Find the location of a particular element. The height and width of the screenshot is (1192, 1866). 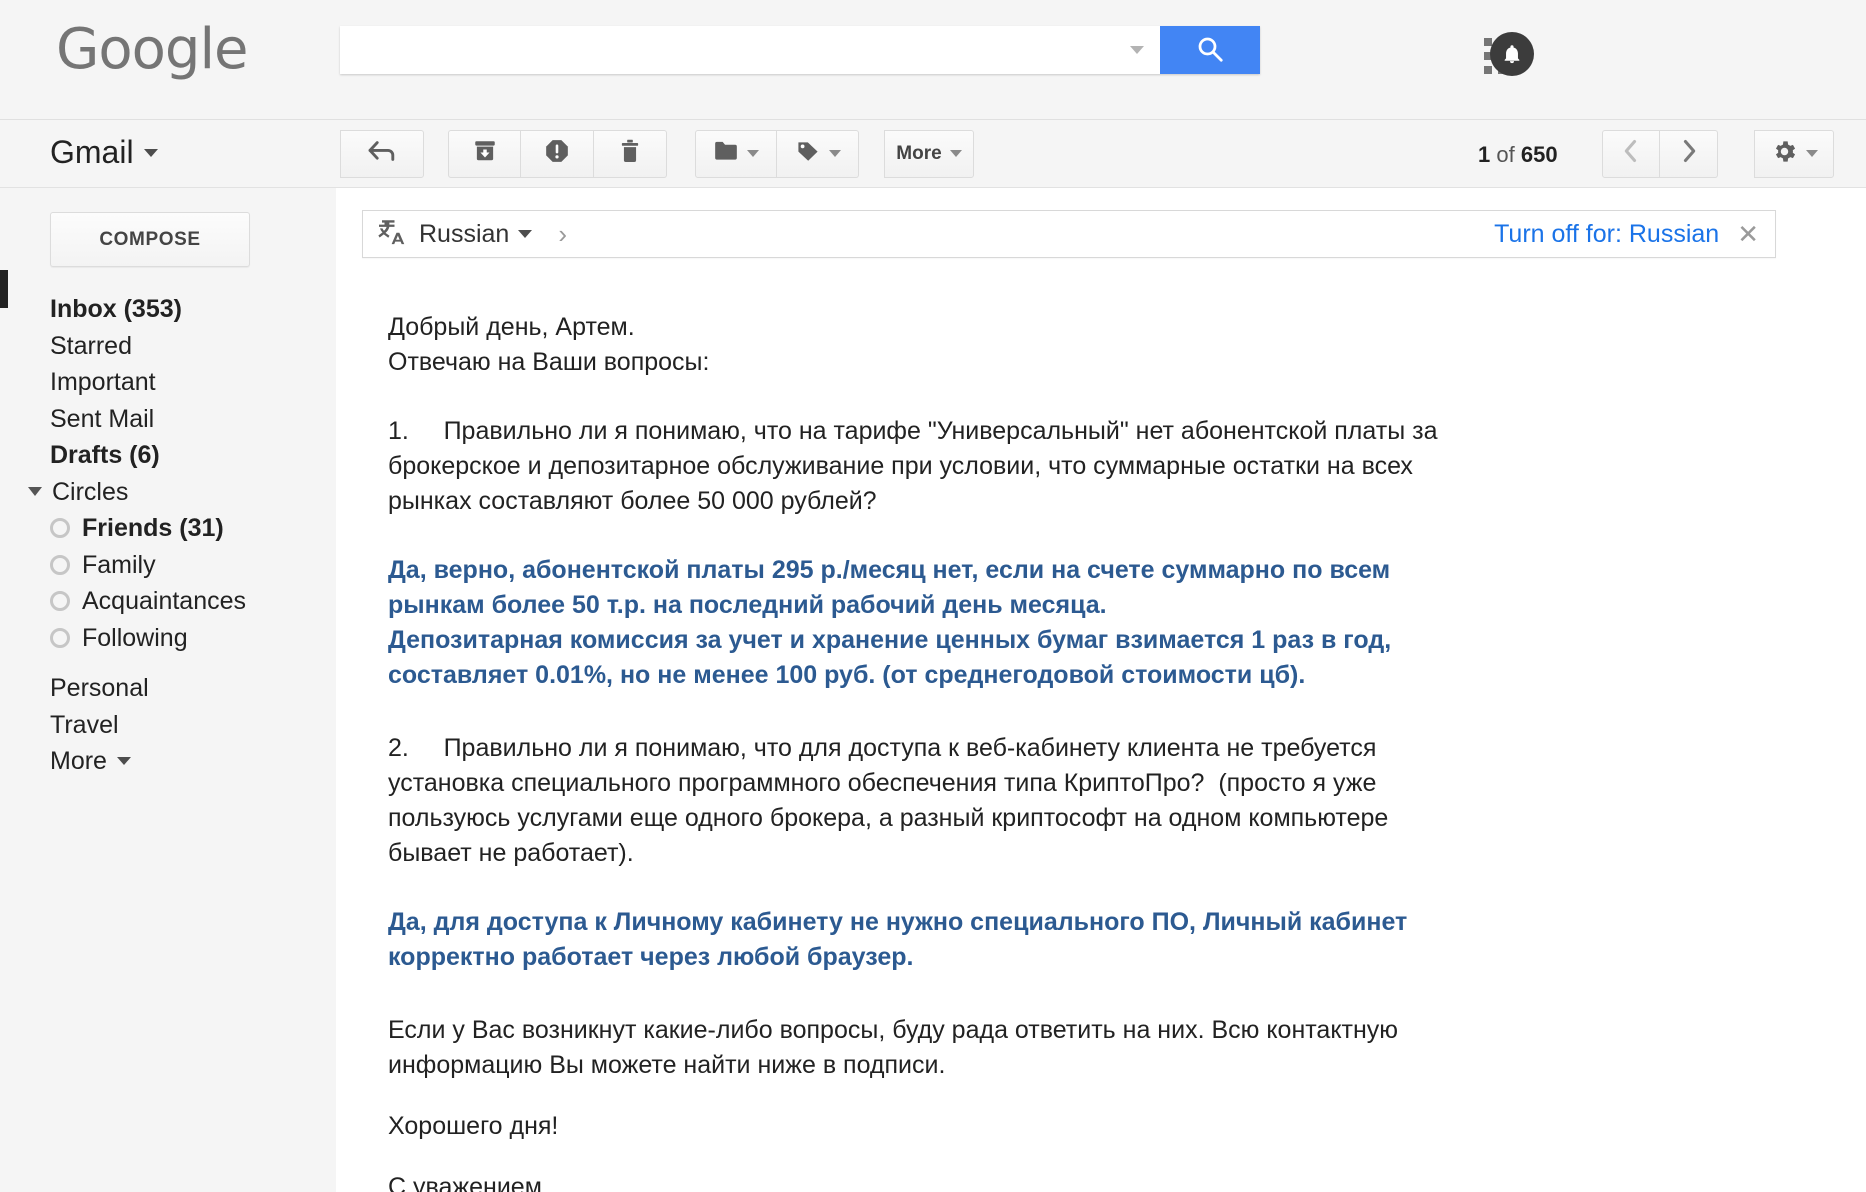

sidebar-item-drafts: Drafts (6) is located at coordinates (168, 455).